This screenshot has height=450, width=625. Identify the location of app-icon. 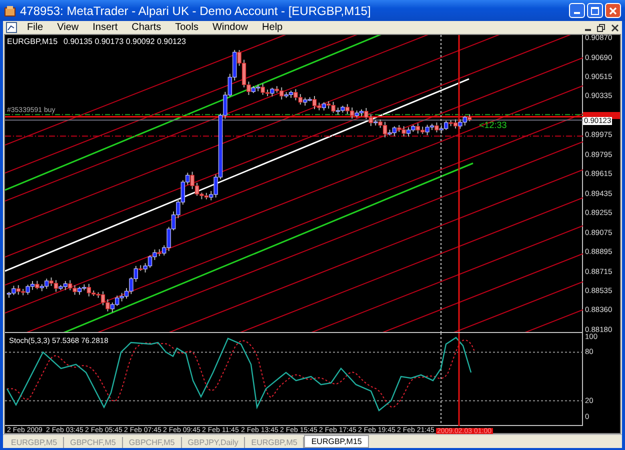
(10, 10).